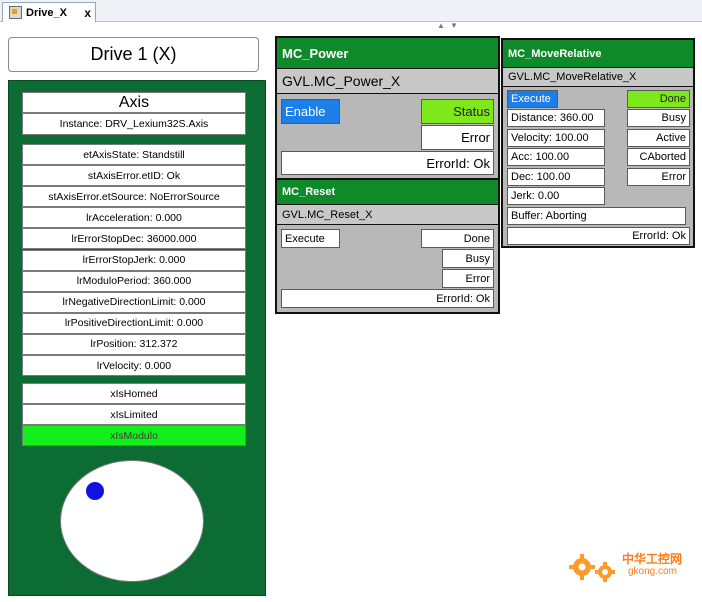  I want to click on axis-flag-xismodulo: xIsModulo, so click(134, 435).